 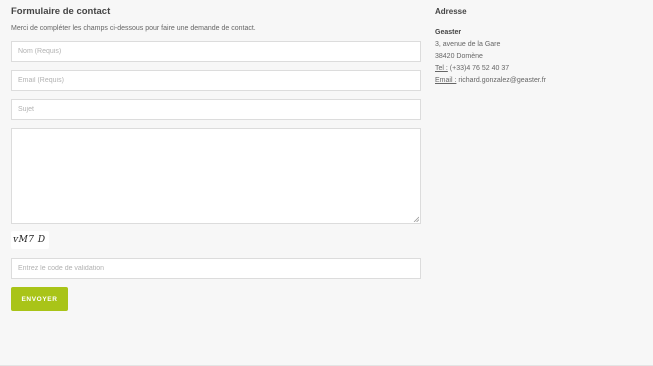 I want to click on phone-line: Tel : (+33)4 76 52 40 37, so click(x=535, y=69).